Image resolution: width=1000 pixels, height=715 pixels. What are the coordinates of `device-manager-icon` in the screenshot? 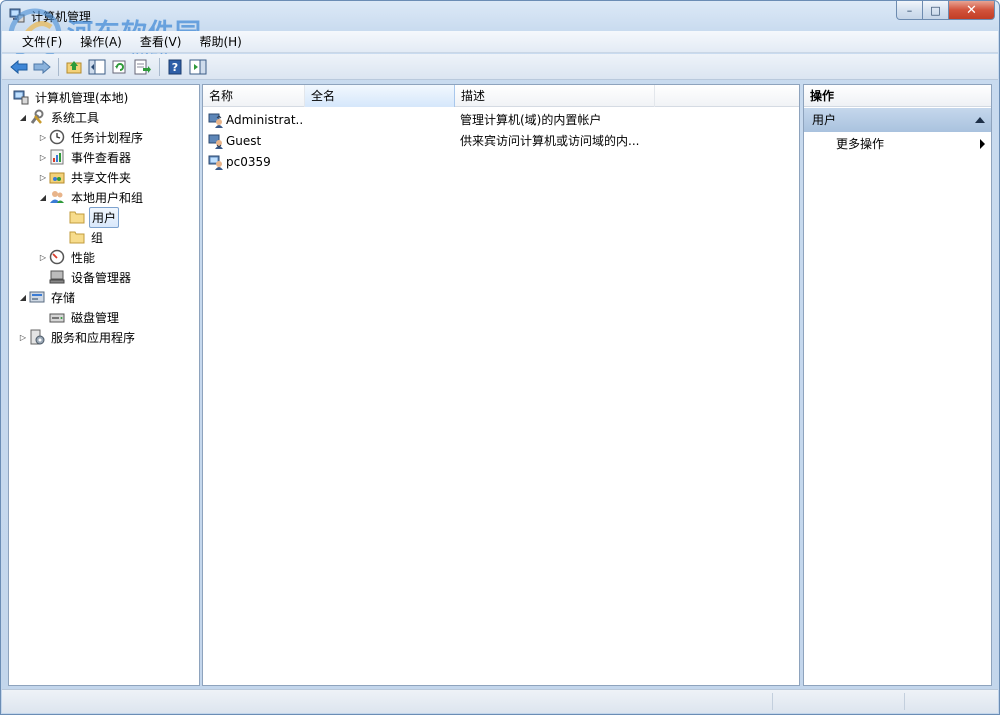 It's located at (57, 277).